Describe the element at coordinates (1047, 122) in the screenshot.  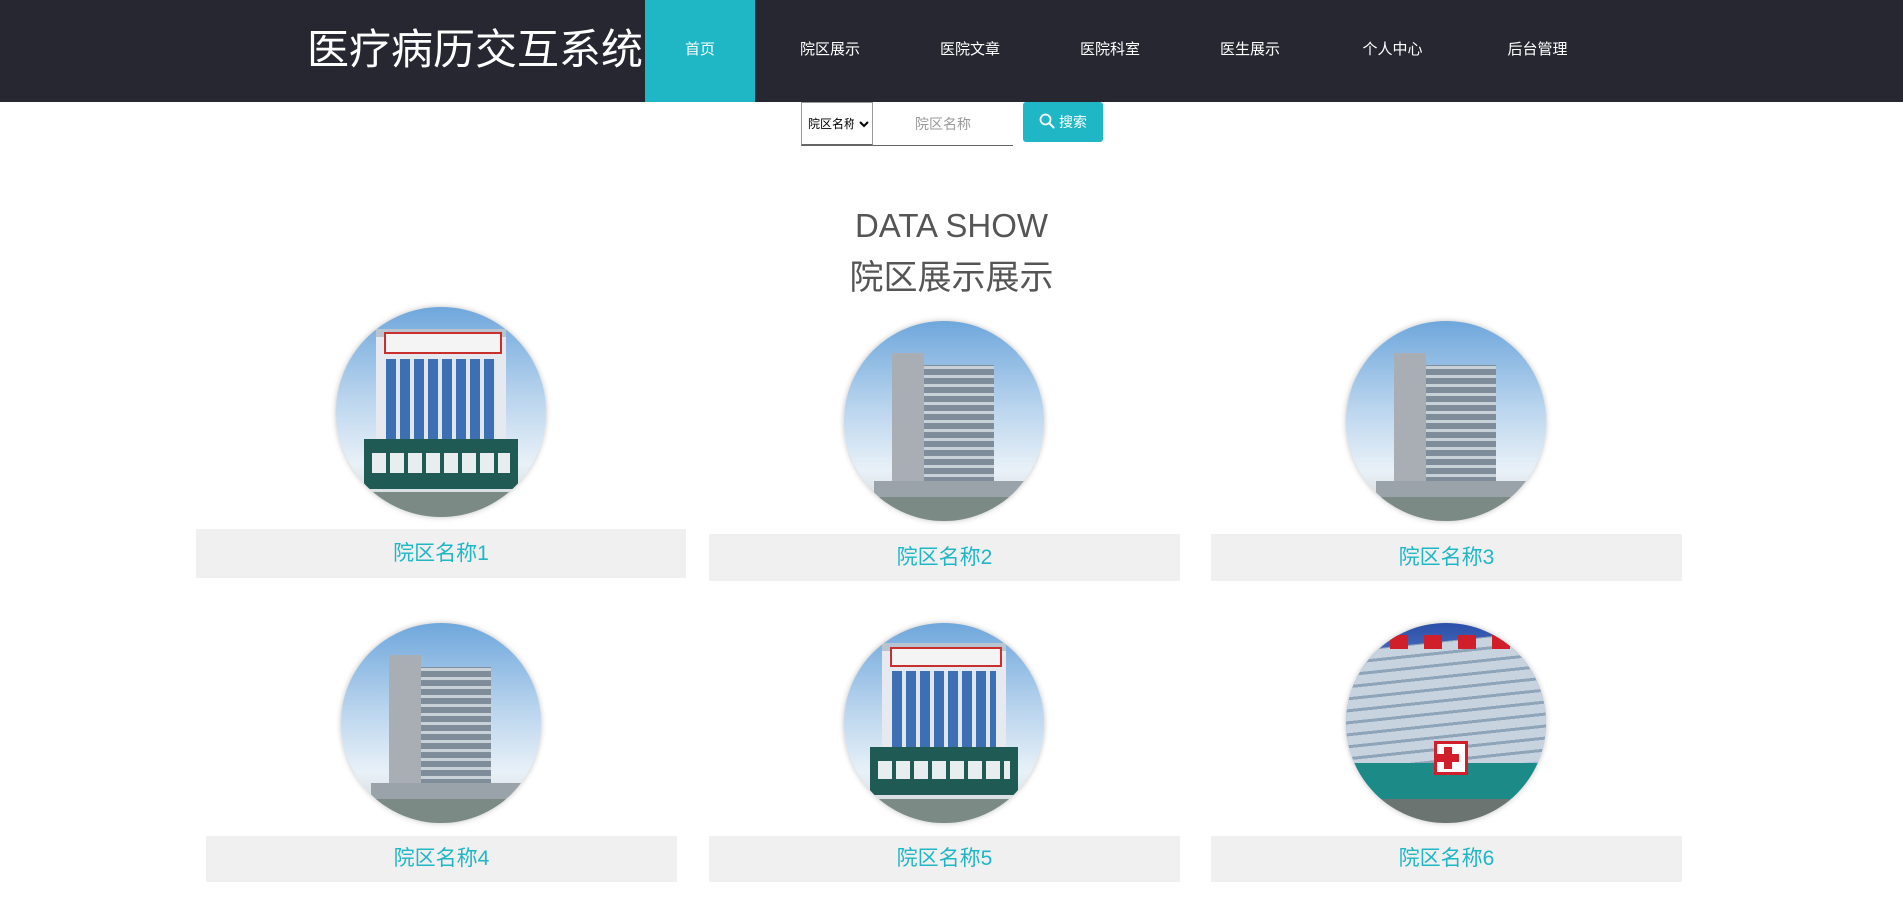
I see `search-icon` at that location.